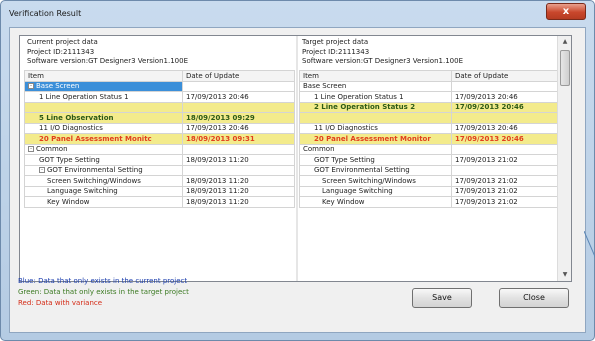  Describe the element at coordinates (76, 117) in the screenshot. I see `item-label: 5 Line Observation` at that location.